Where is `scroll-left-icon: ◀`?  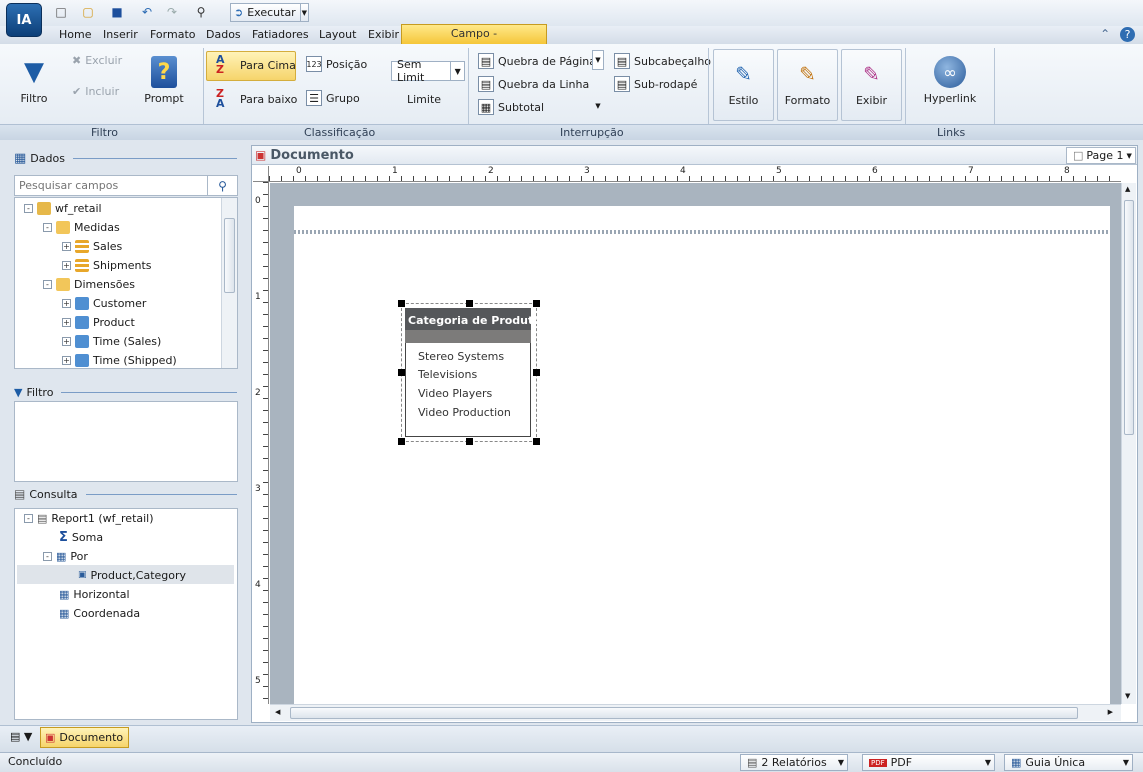 scroll-left-icon: ◀ is located at coordinates (277, 712).